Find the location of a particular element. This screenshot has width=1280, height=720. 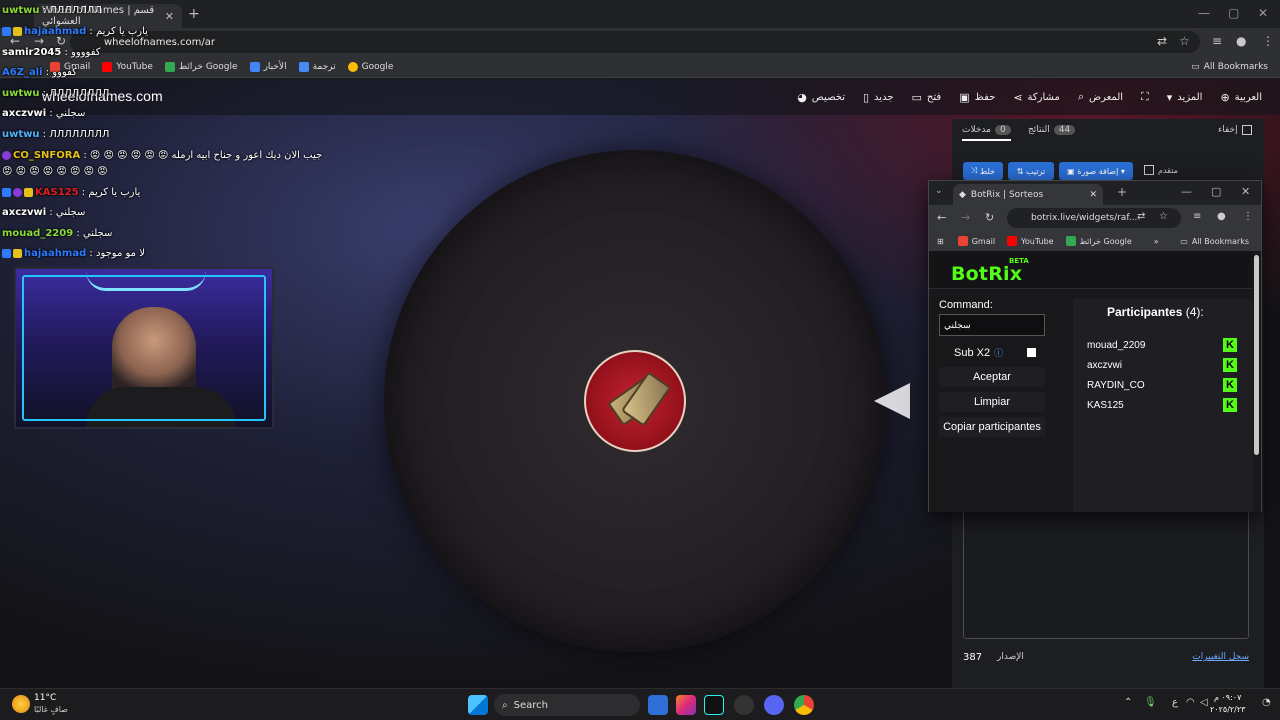

clock-time: ٠٩:٠٧ م is located at coordinates (1227, 697).